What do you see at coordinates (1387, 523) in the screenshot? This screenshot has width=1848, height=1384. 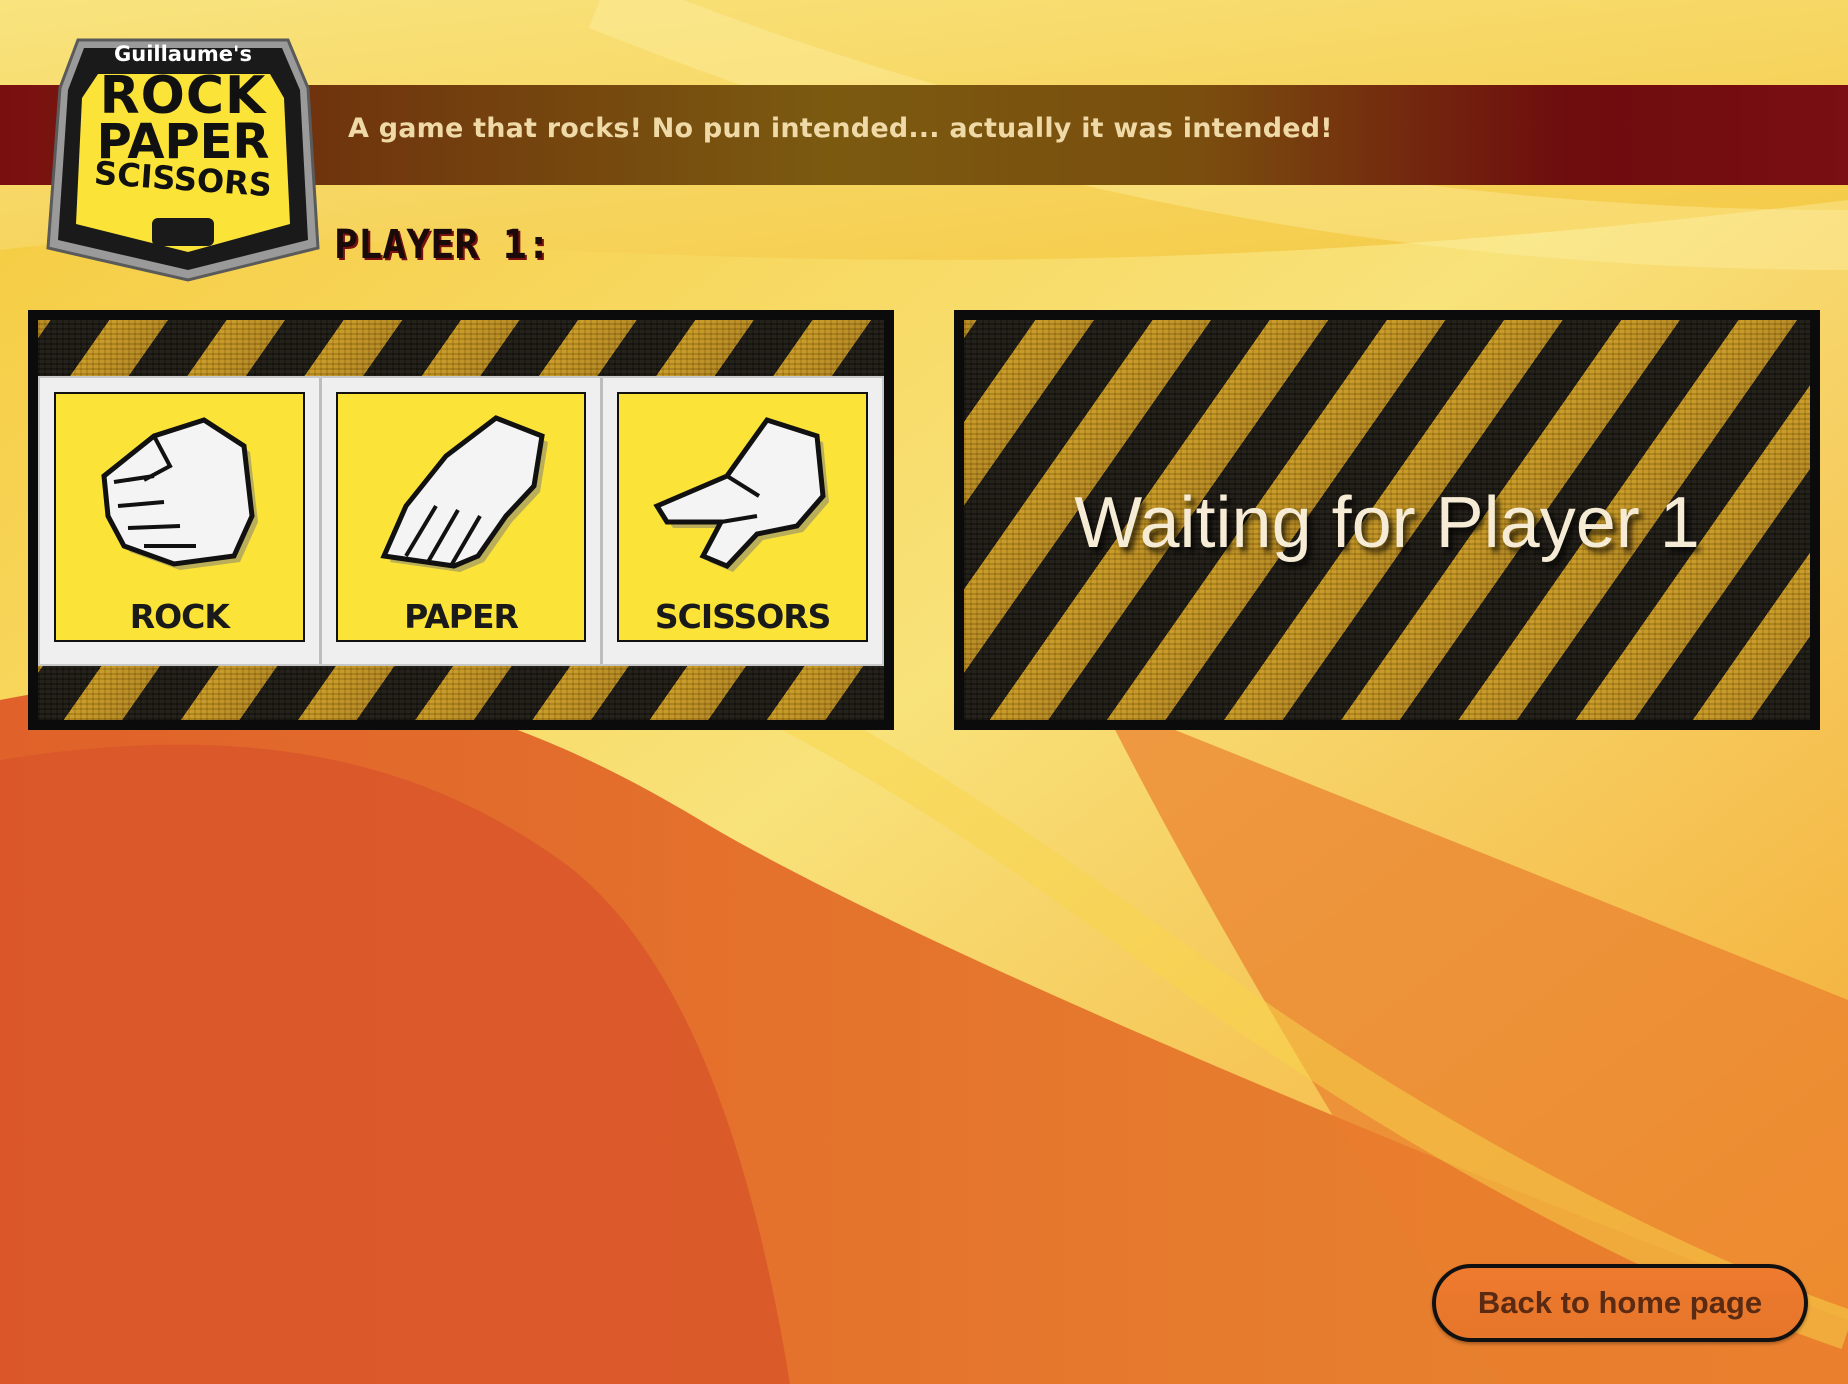 I see `status-message: Waiting for Player 1` at bounding box center [1387, 523].